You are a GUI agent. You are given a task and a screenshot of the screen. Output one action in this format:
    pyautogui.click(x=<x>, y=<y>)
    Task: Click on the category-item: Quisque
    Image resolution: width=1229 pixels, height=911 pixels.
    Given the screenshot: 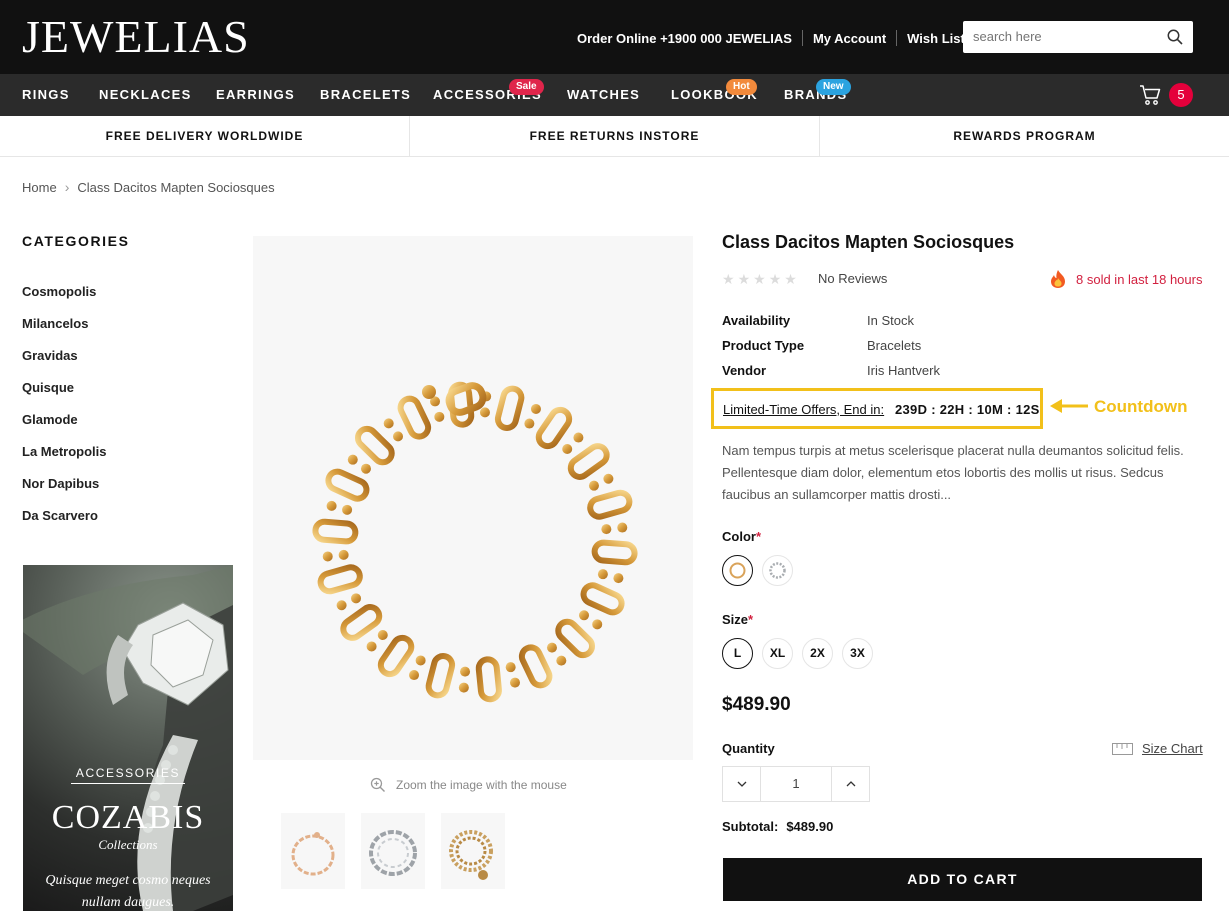 What is the action you would take?
    pyautogui.click(x=64, y=396)
    